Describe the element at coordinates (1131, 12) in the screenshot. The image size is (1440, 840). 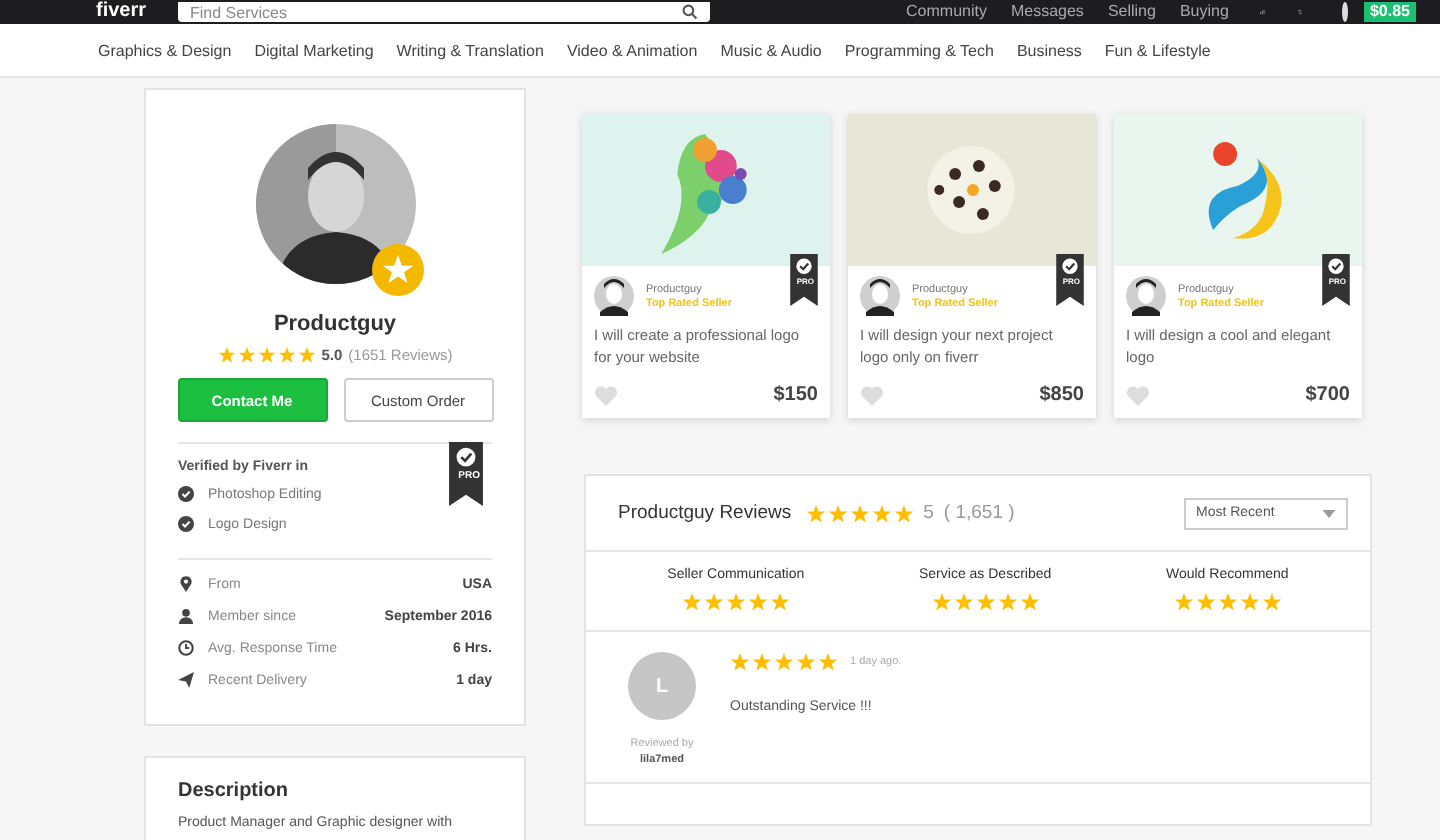
I see `nav-link: Selling` at that location.